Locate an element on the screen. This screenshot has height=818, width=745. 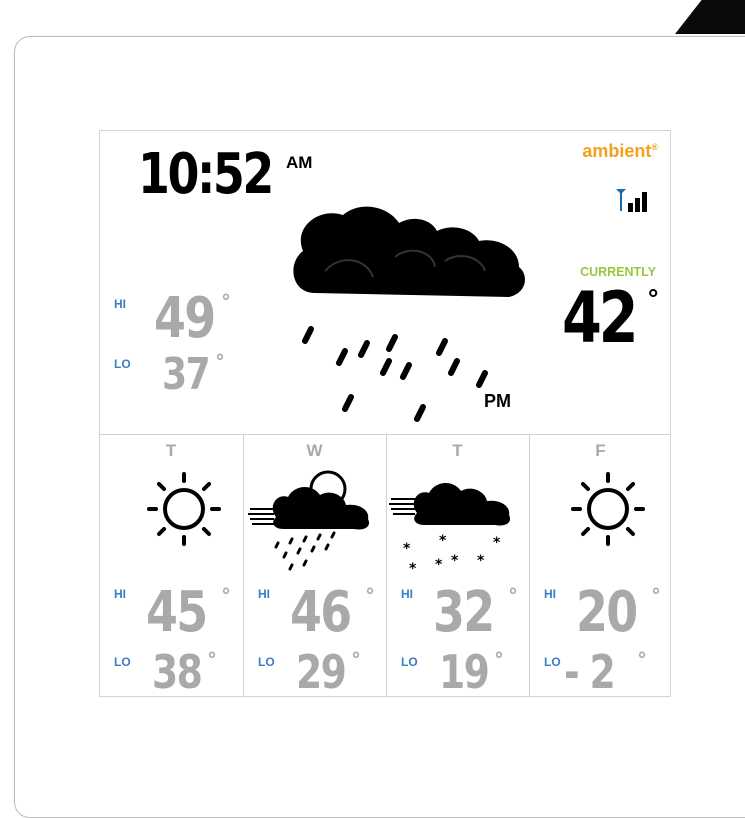
forecast-lo-temp: 19 is located at coordinates (464, 672).